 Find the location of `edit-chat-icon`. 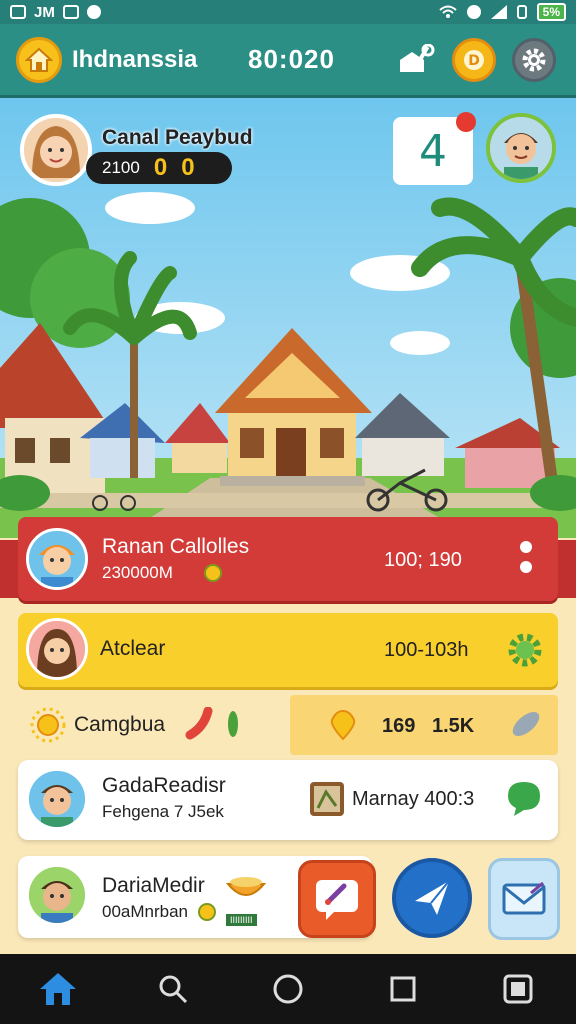

edit-chat-icon is located at coordinates (337, 900).